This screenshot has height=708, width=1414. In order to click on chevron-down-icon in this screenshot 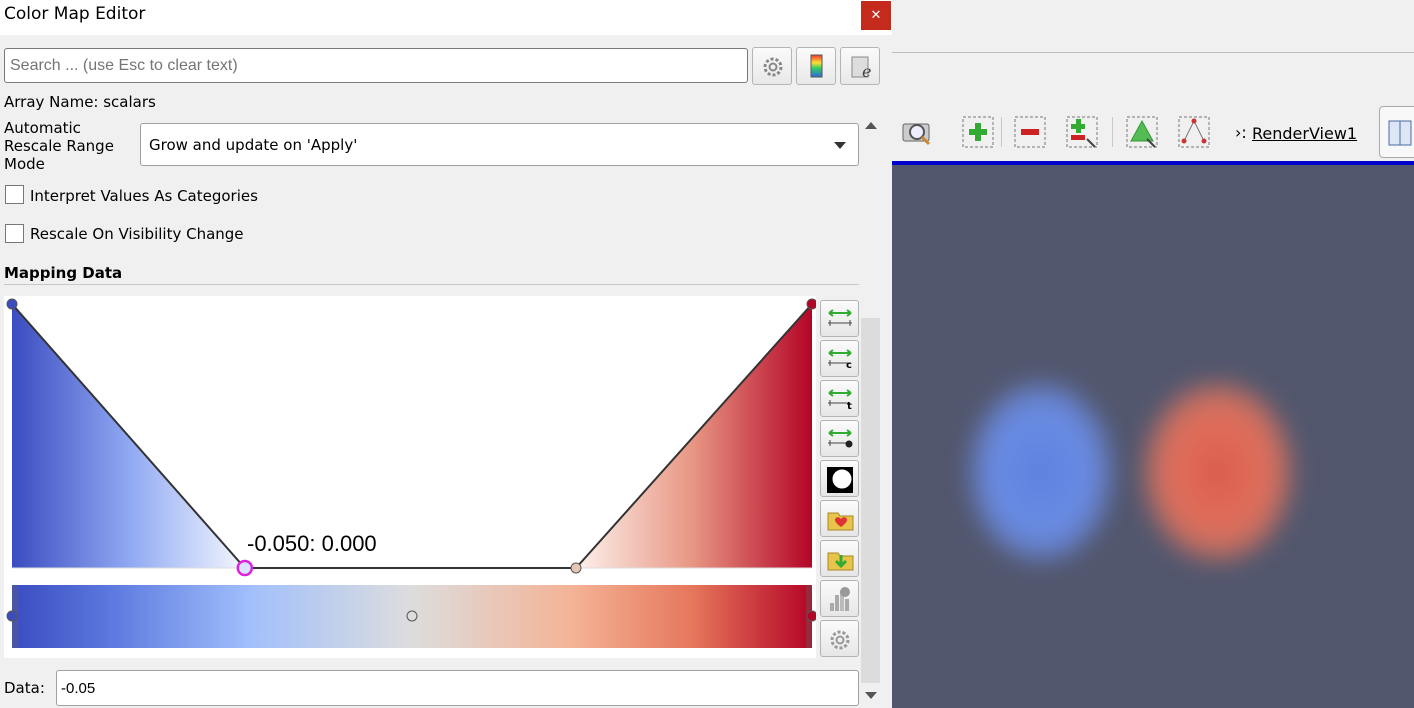, I will do `click(840, 145)`.